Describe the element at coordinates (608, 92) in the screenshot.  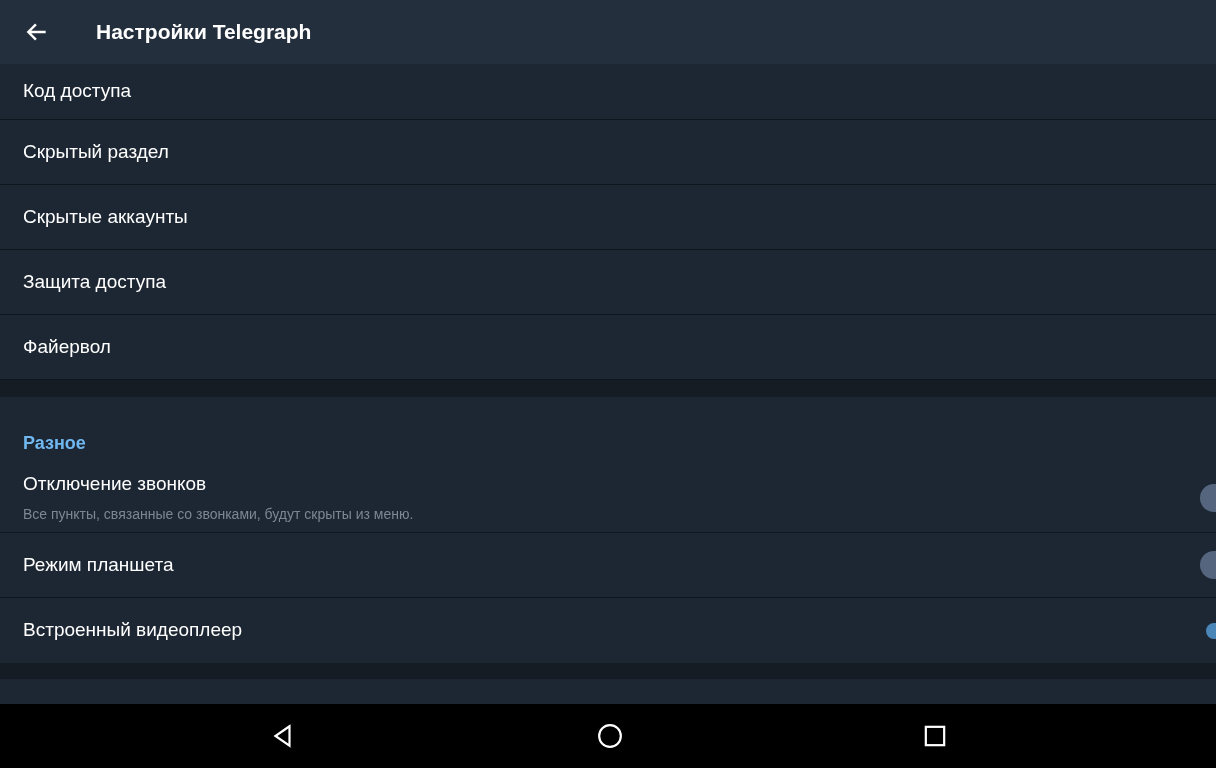
I see `settings-item: Код доступа` at that location.